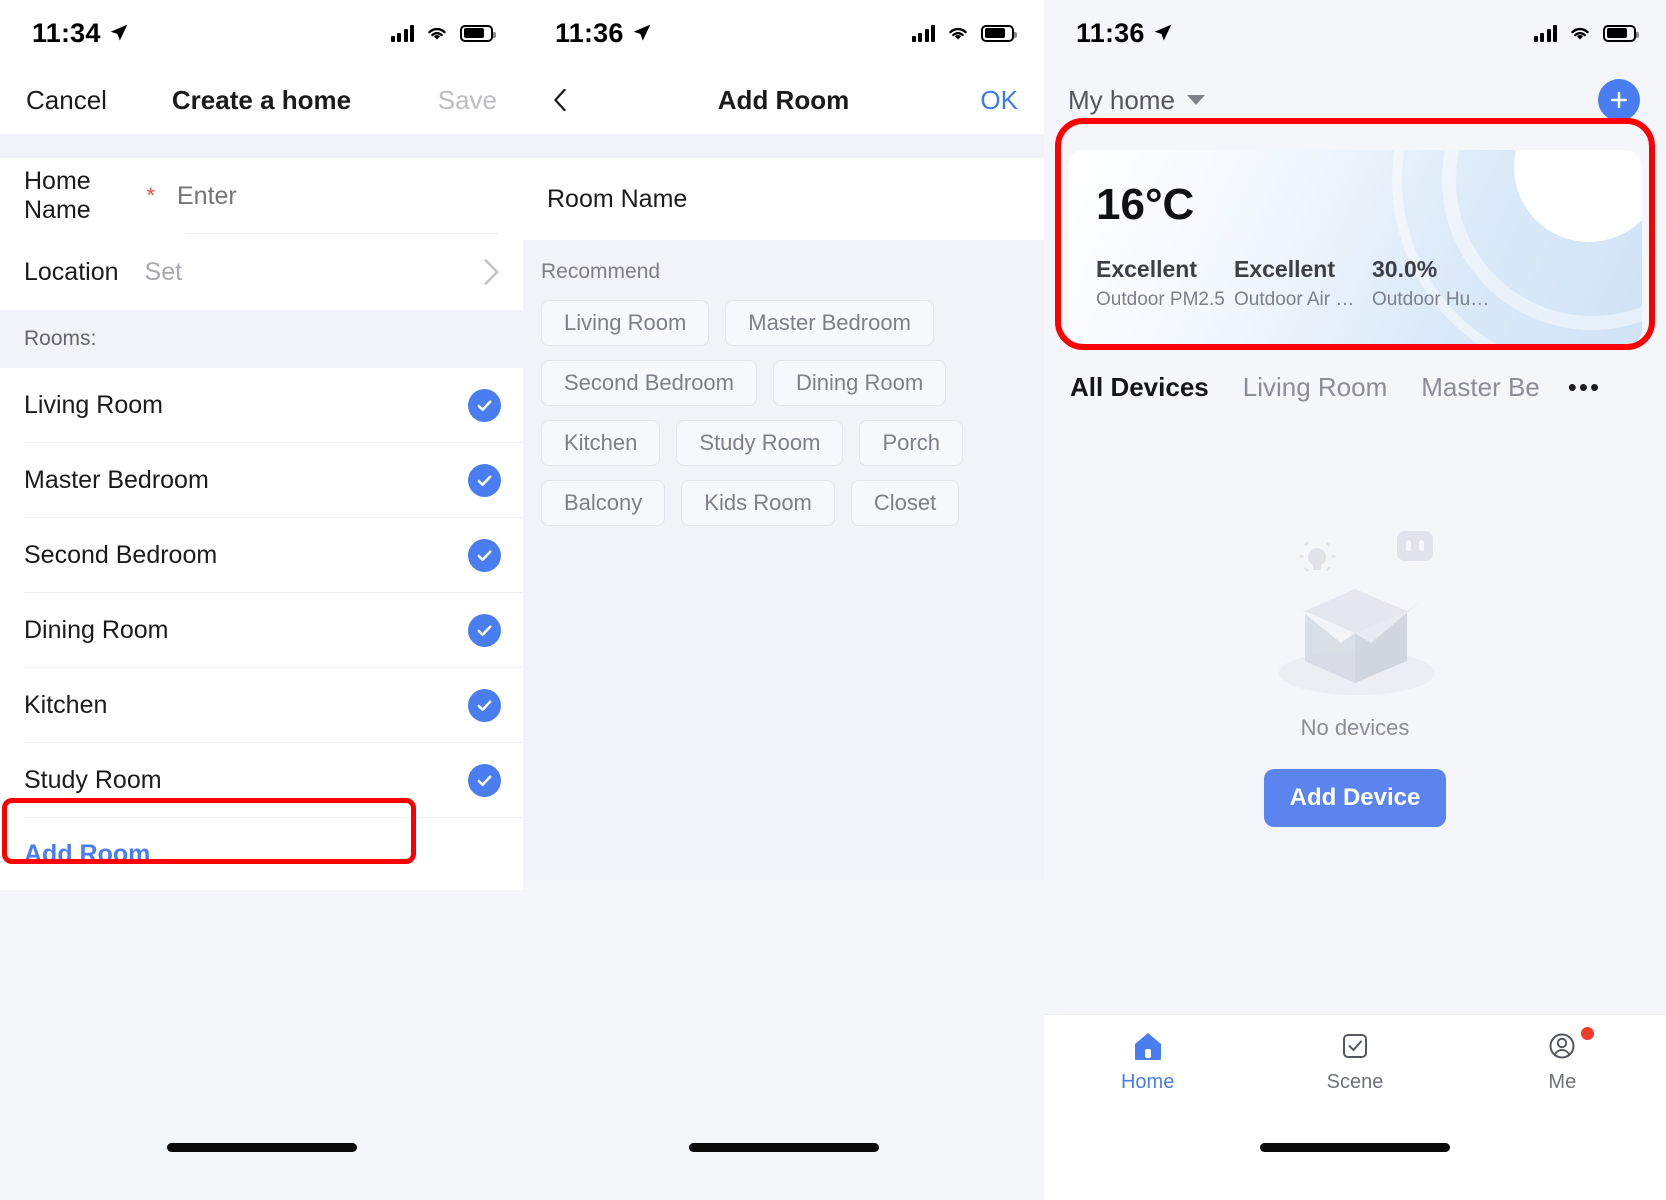 Image resolution: width=1666 pixels, height=1200 pixels. What do you see at coordinates (1562, 1082) in the screenshot?
I see `tabbar-label: Me` at bounding box center [1562, 1082].